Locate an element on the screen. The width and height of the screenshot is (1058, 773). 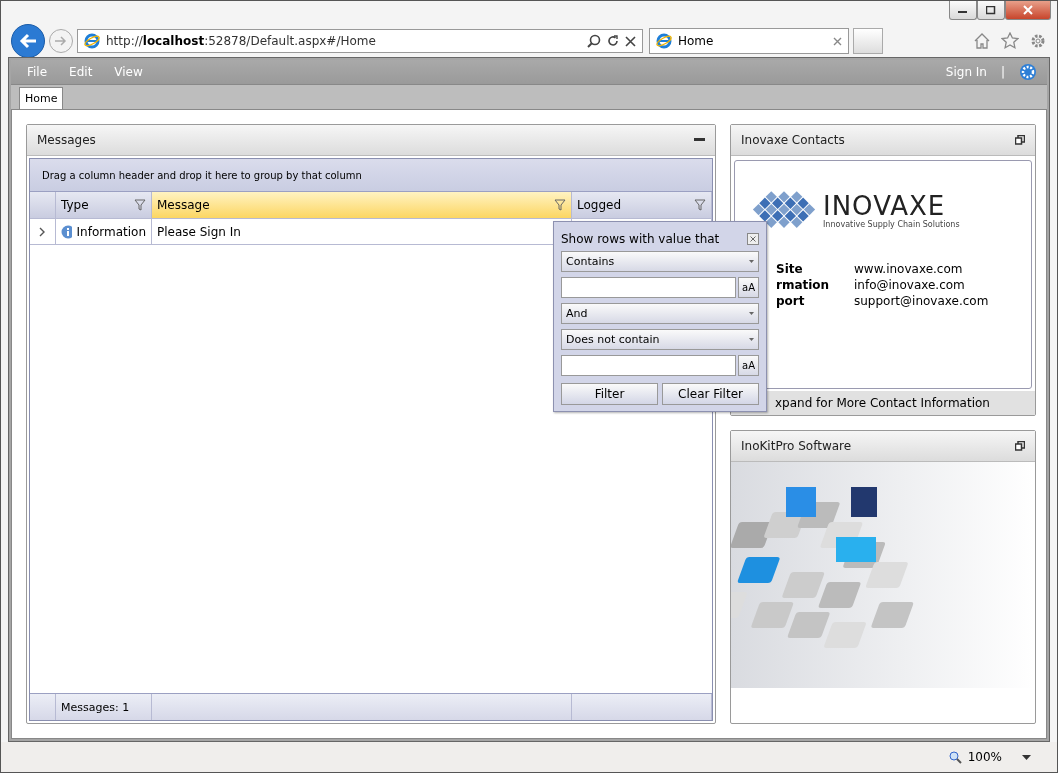
grid-footer-count: Messages: 1 is located at coordinates (104, 707).